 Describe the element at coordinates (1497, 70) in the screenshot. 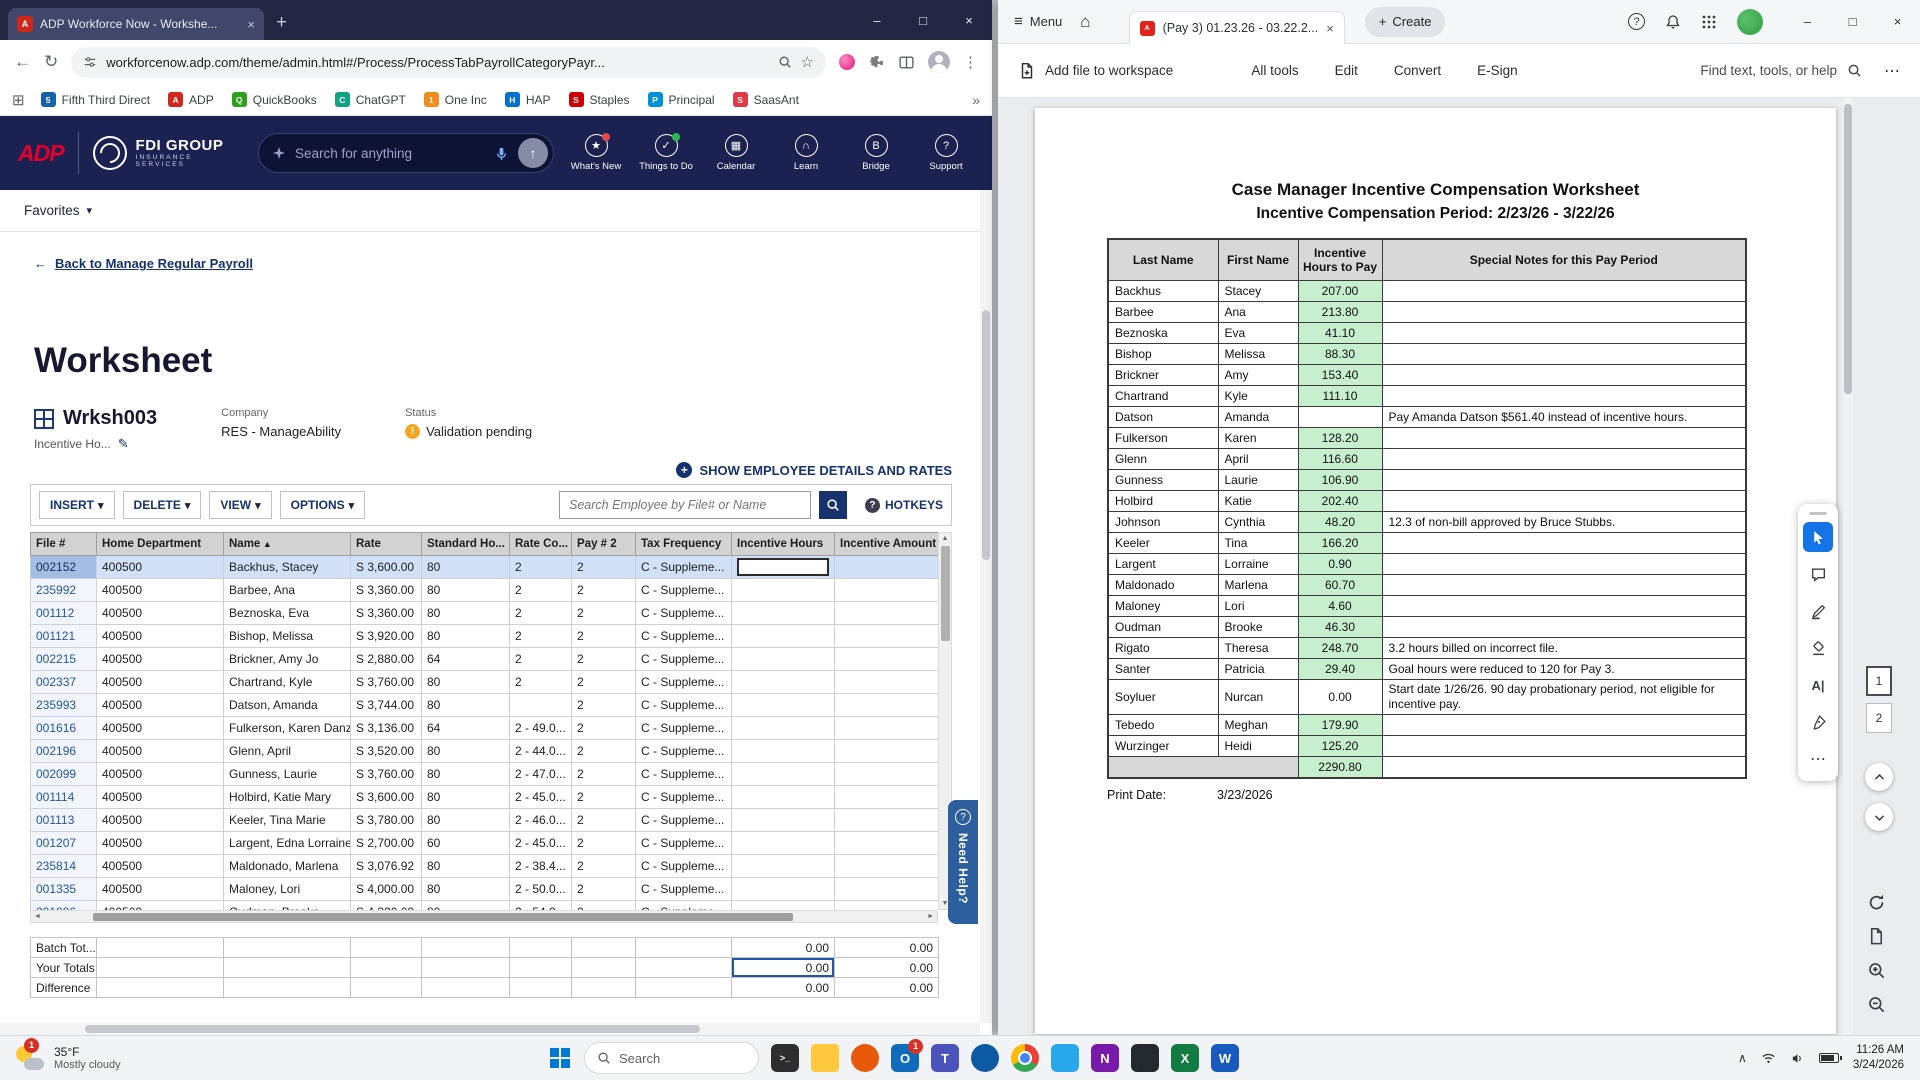

I see `toolbar-link-e-sign: E-Sign` at that location.